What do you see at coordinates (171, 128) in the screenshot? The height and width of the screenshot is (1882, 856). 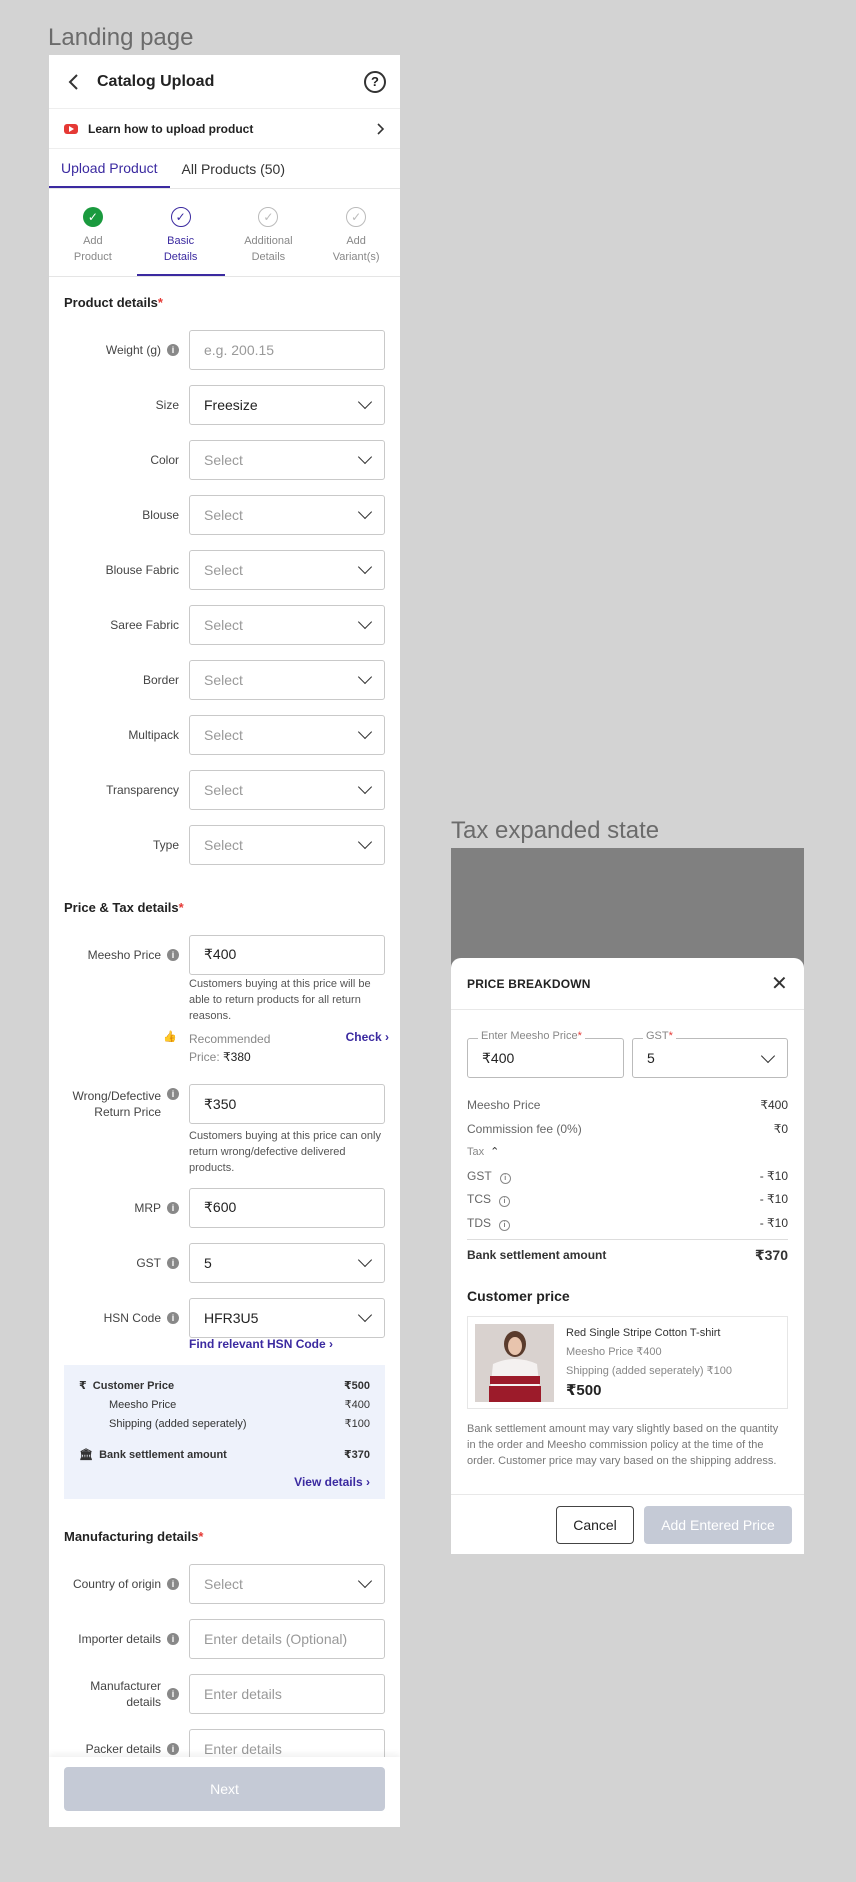 I see `learn-upload-text: Learn how to upload product` at bounding box center [171, 128].